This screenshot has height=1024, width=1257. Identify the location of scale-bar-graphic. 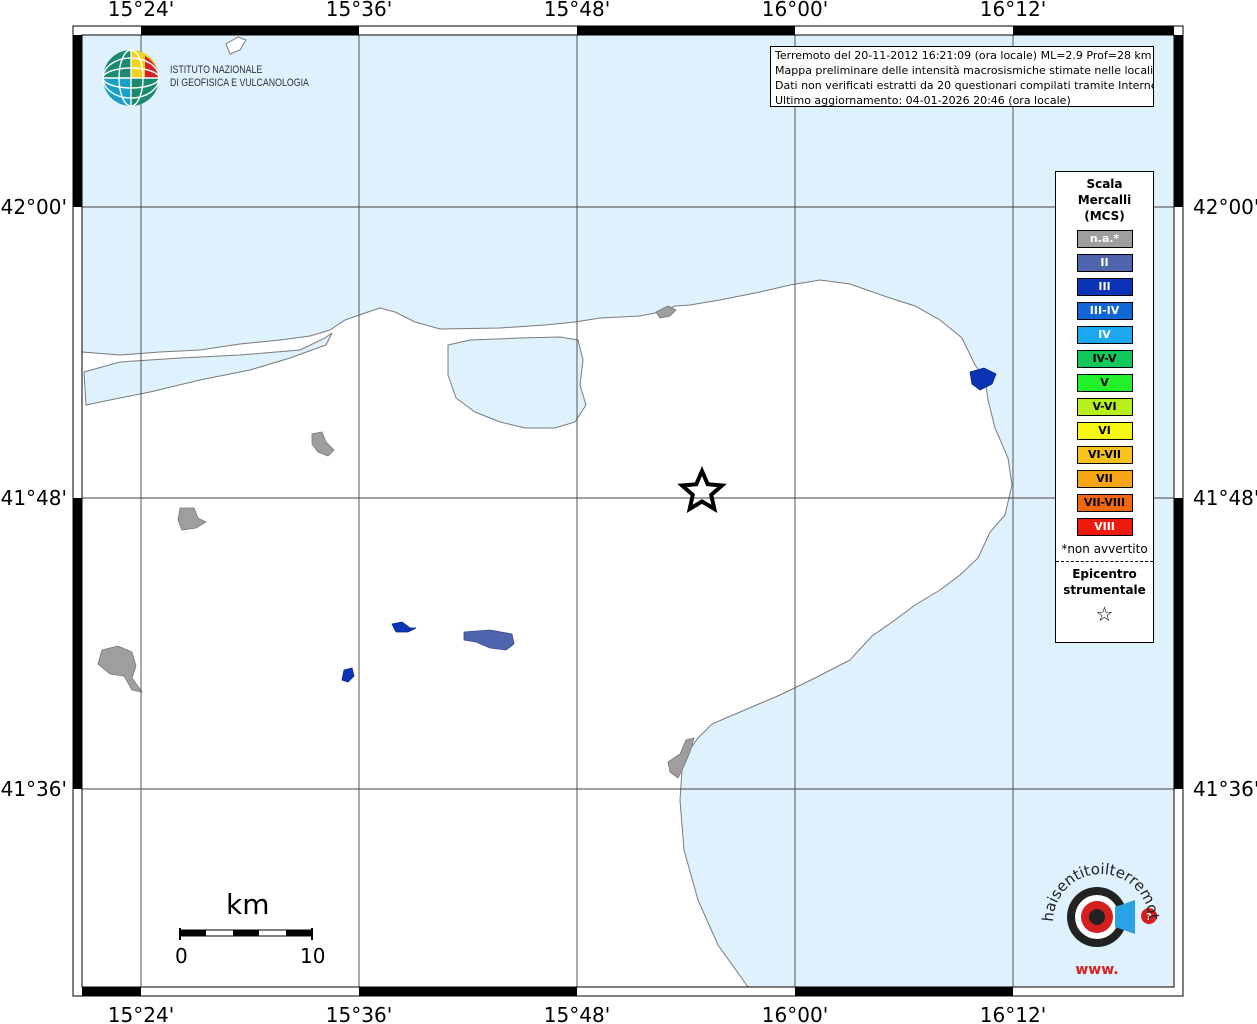
(246, 934).